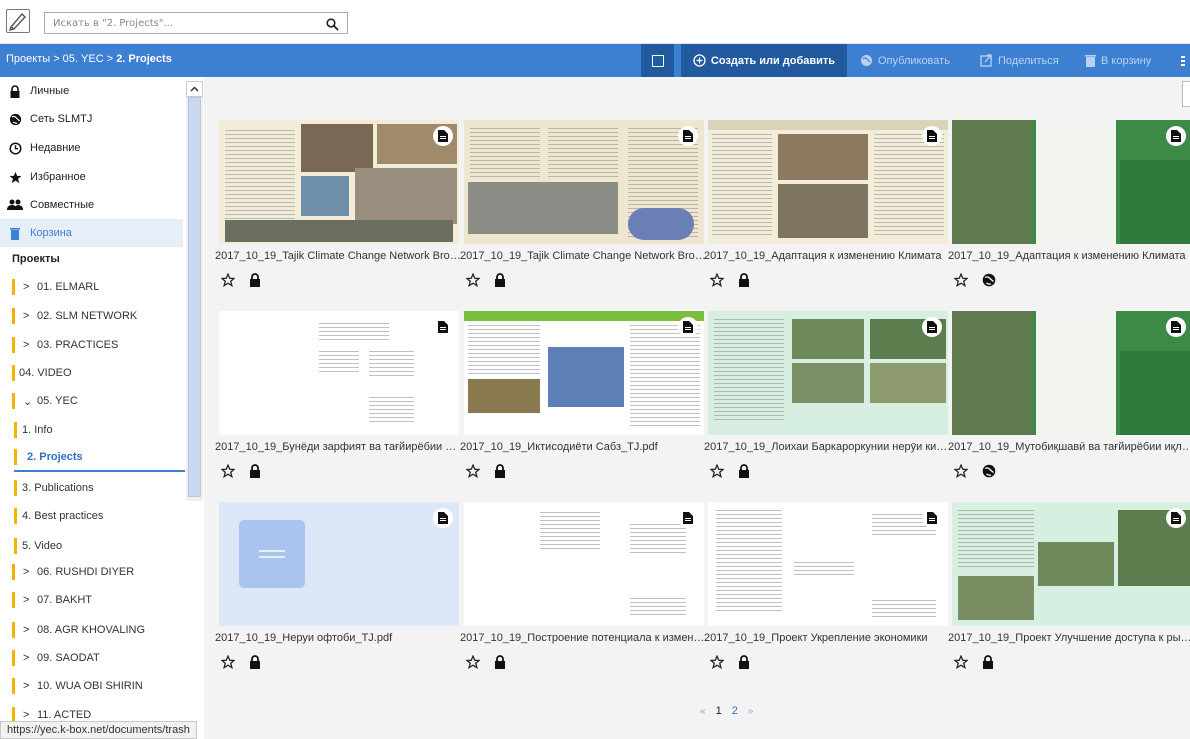 The height and width of the screenshot is (739, 1190). I want to click on trash-icon, so click(15, 233).